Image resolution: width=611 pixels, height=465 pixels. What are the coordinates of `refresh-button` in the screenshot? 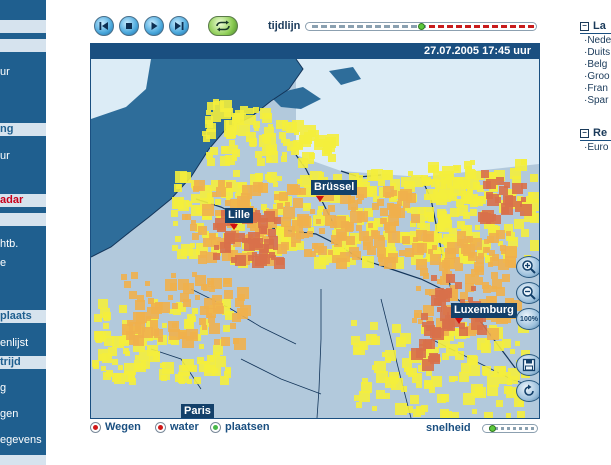 It's located at (527, 391).